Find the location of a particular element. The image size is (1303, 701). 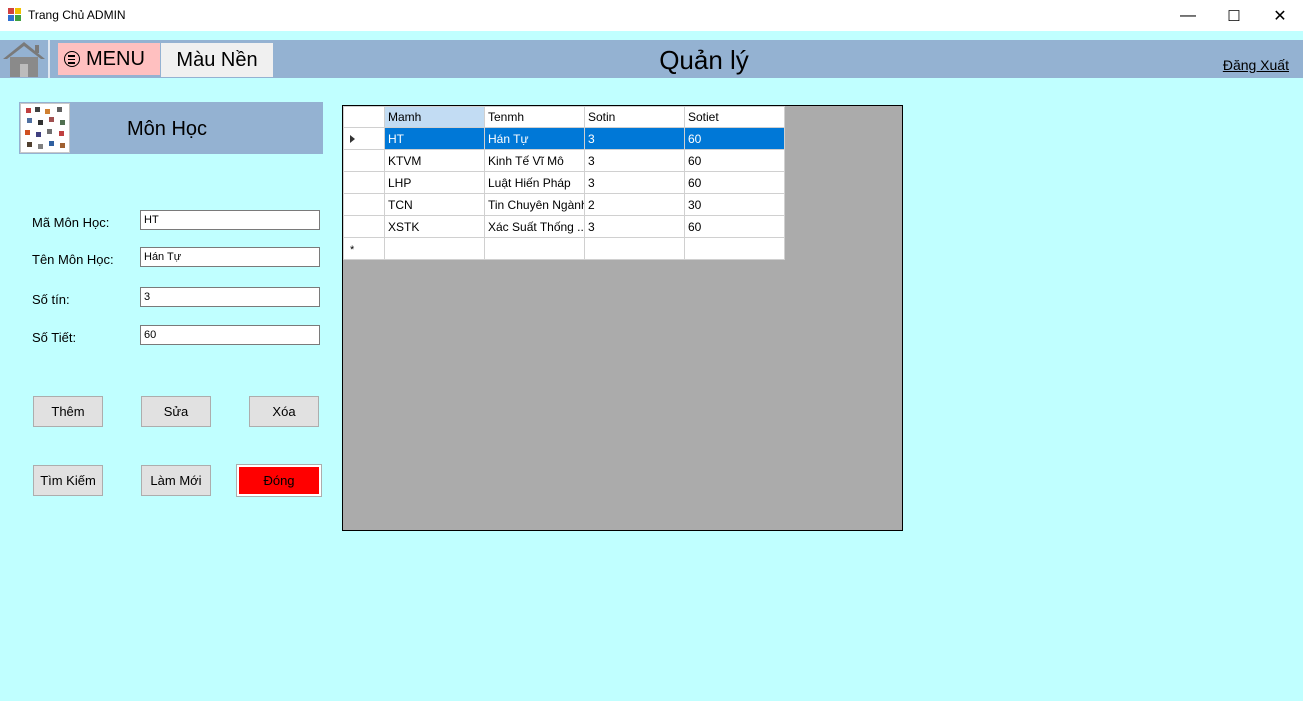

column-header-mamh: Mamh is located at coordinates (434, 117).